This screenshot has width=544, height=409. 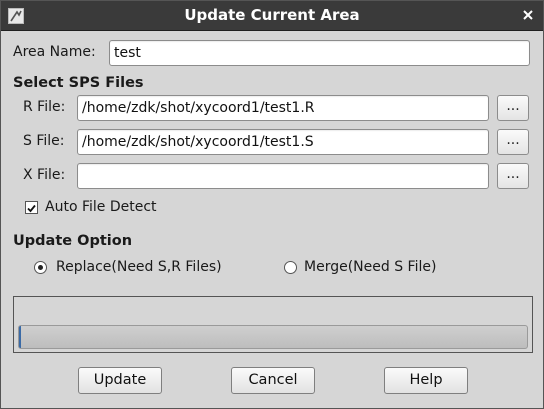 I want to click on title-bar: Update Current Area, so click(x=272, y=16).